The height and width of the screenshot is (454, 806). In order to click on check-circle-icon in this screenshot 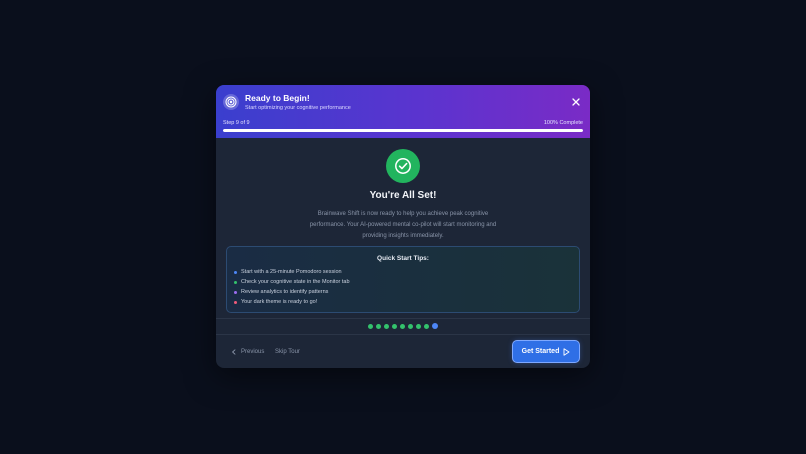, I will do `click(403, 166)`.